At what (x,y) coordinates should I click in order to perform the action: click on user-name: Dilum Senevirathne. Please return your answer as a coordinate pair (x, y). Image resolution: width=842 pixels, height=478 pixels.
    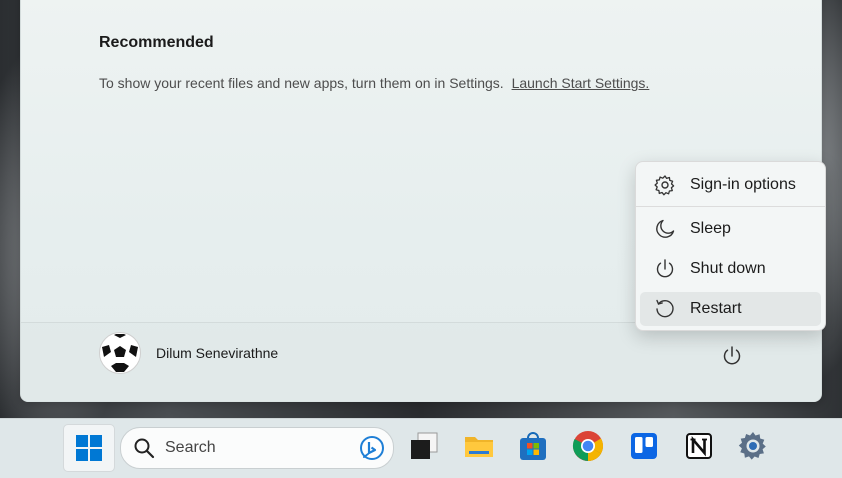
    Looking at the image, I should click on (217, 353).